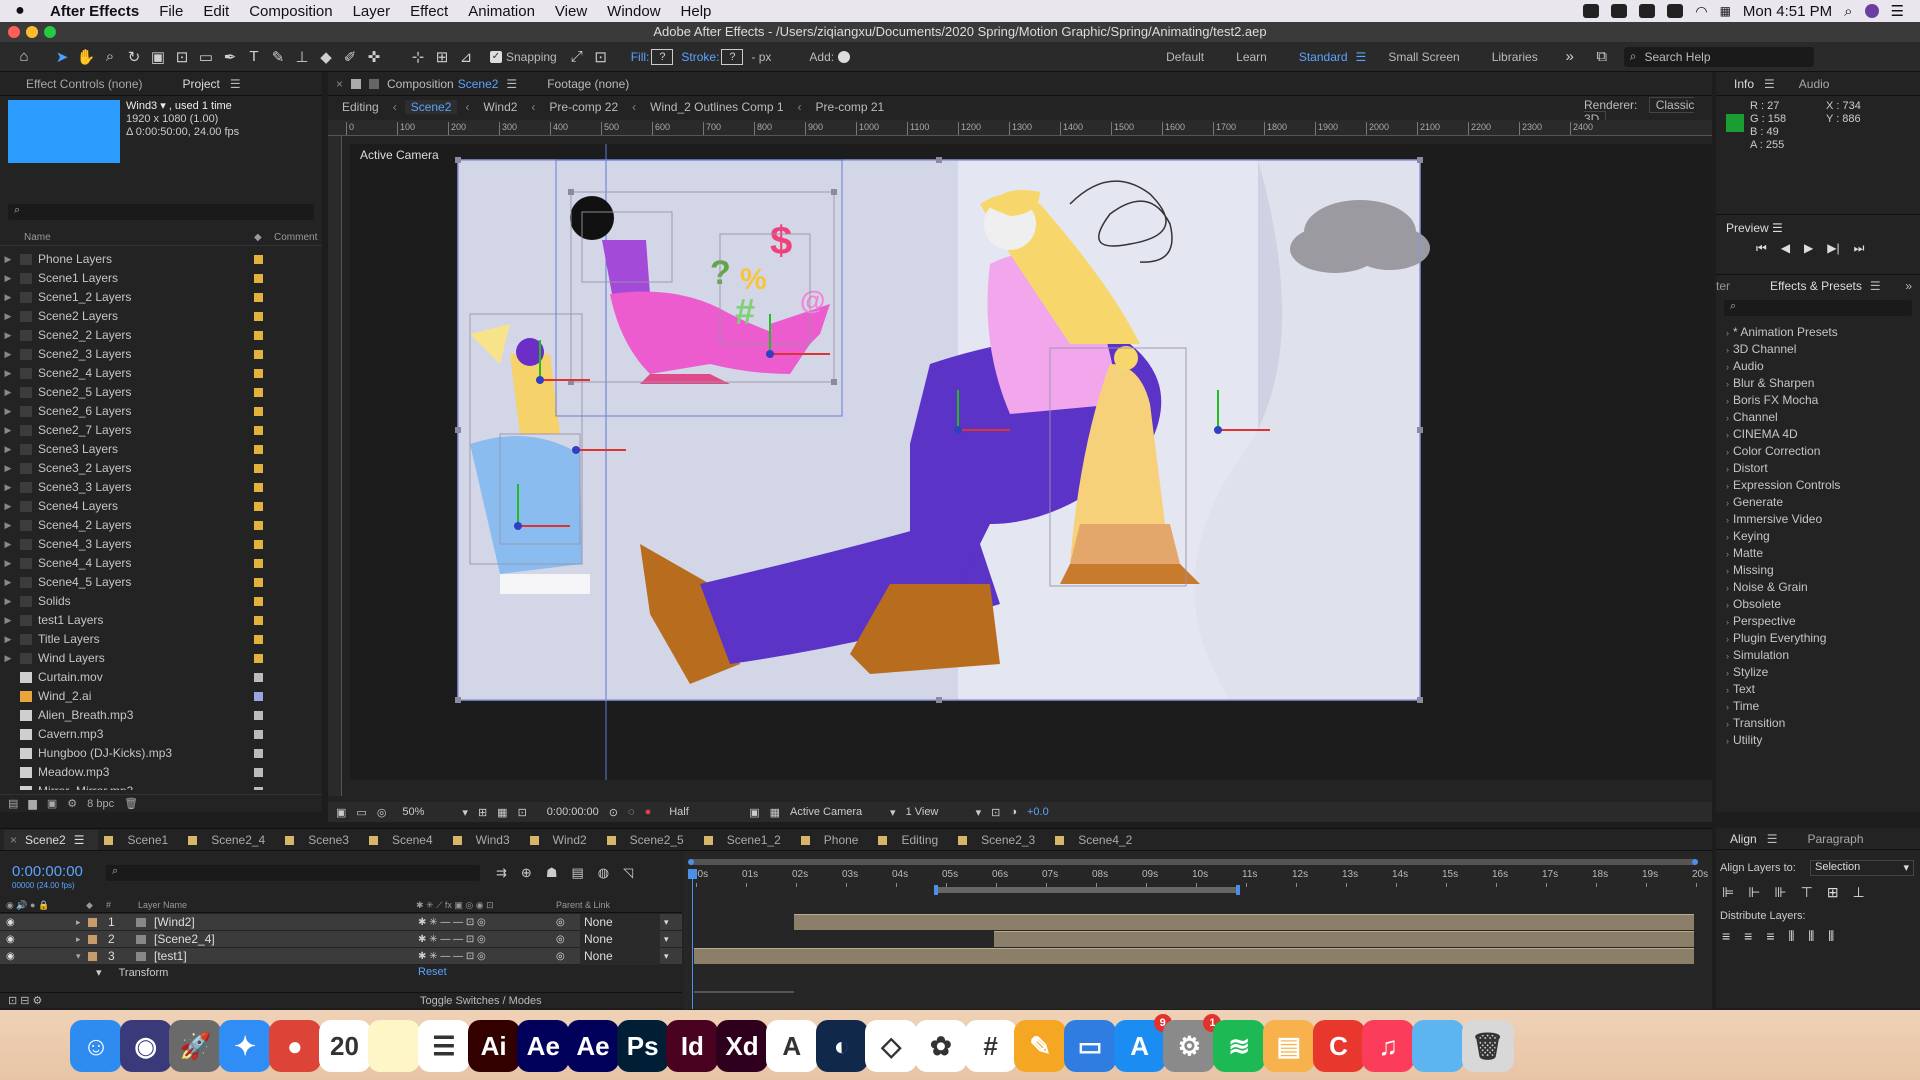 The height and width of the screenshot is (1080, 1920). Describe the element at coordinates (835, 812) in the screenshot. I see `camera-select: Active Camera` at that location.